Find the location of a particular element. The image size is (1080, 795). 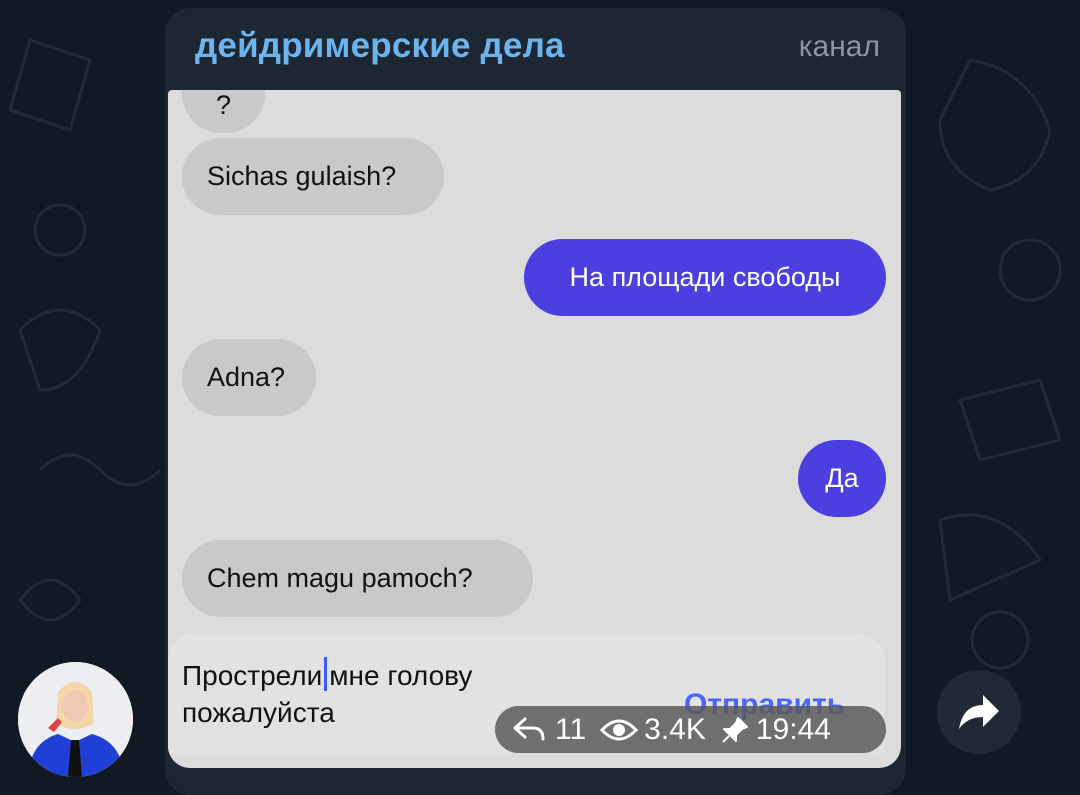

message-bubble-incoming: Chem magu pamoch? is located at coordinates (357, 578).